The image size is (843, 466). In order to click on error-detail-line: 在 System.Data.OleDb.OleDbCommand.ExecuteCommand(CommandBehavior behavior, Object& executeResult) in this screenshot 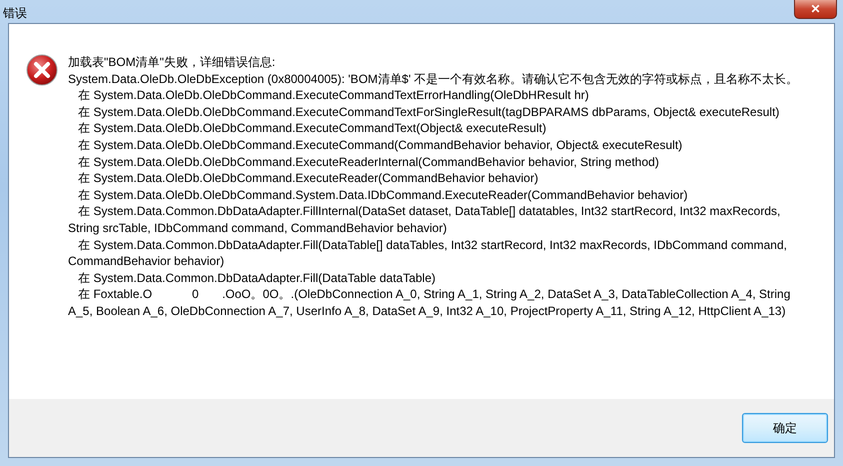, I will do `click(380, 145)`.